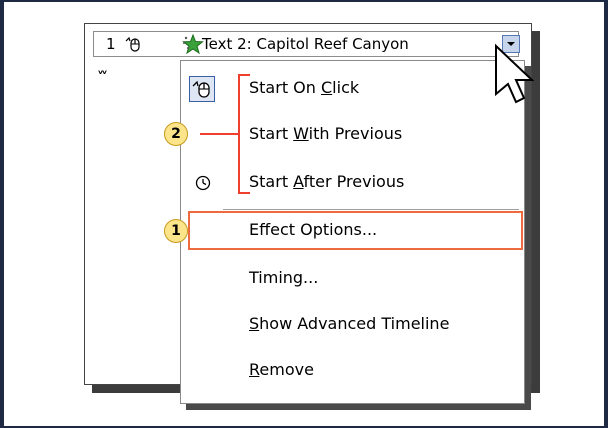 Image resolution: width=608 pixels, height=428 pixels. What do you see at coordinates (193, 44) in the screenshot?
I see `entrance-star-icon` at bounding box center [193, 44].